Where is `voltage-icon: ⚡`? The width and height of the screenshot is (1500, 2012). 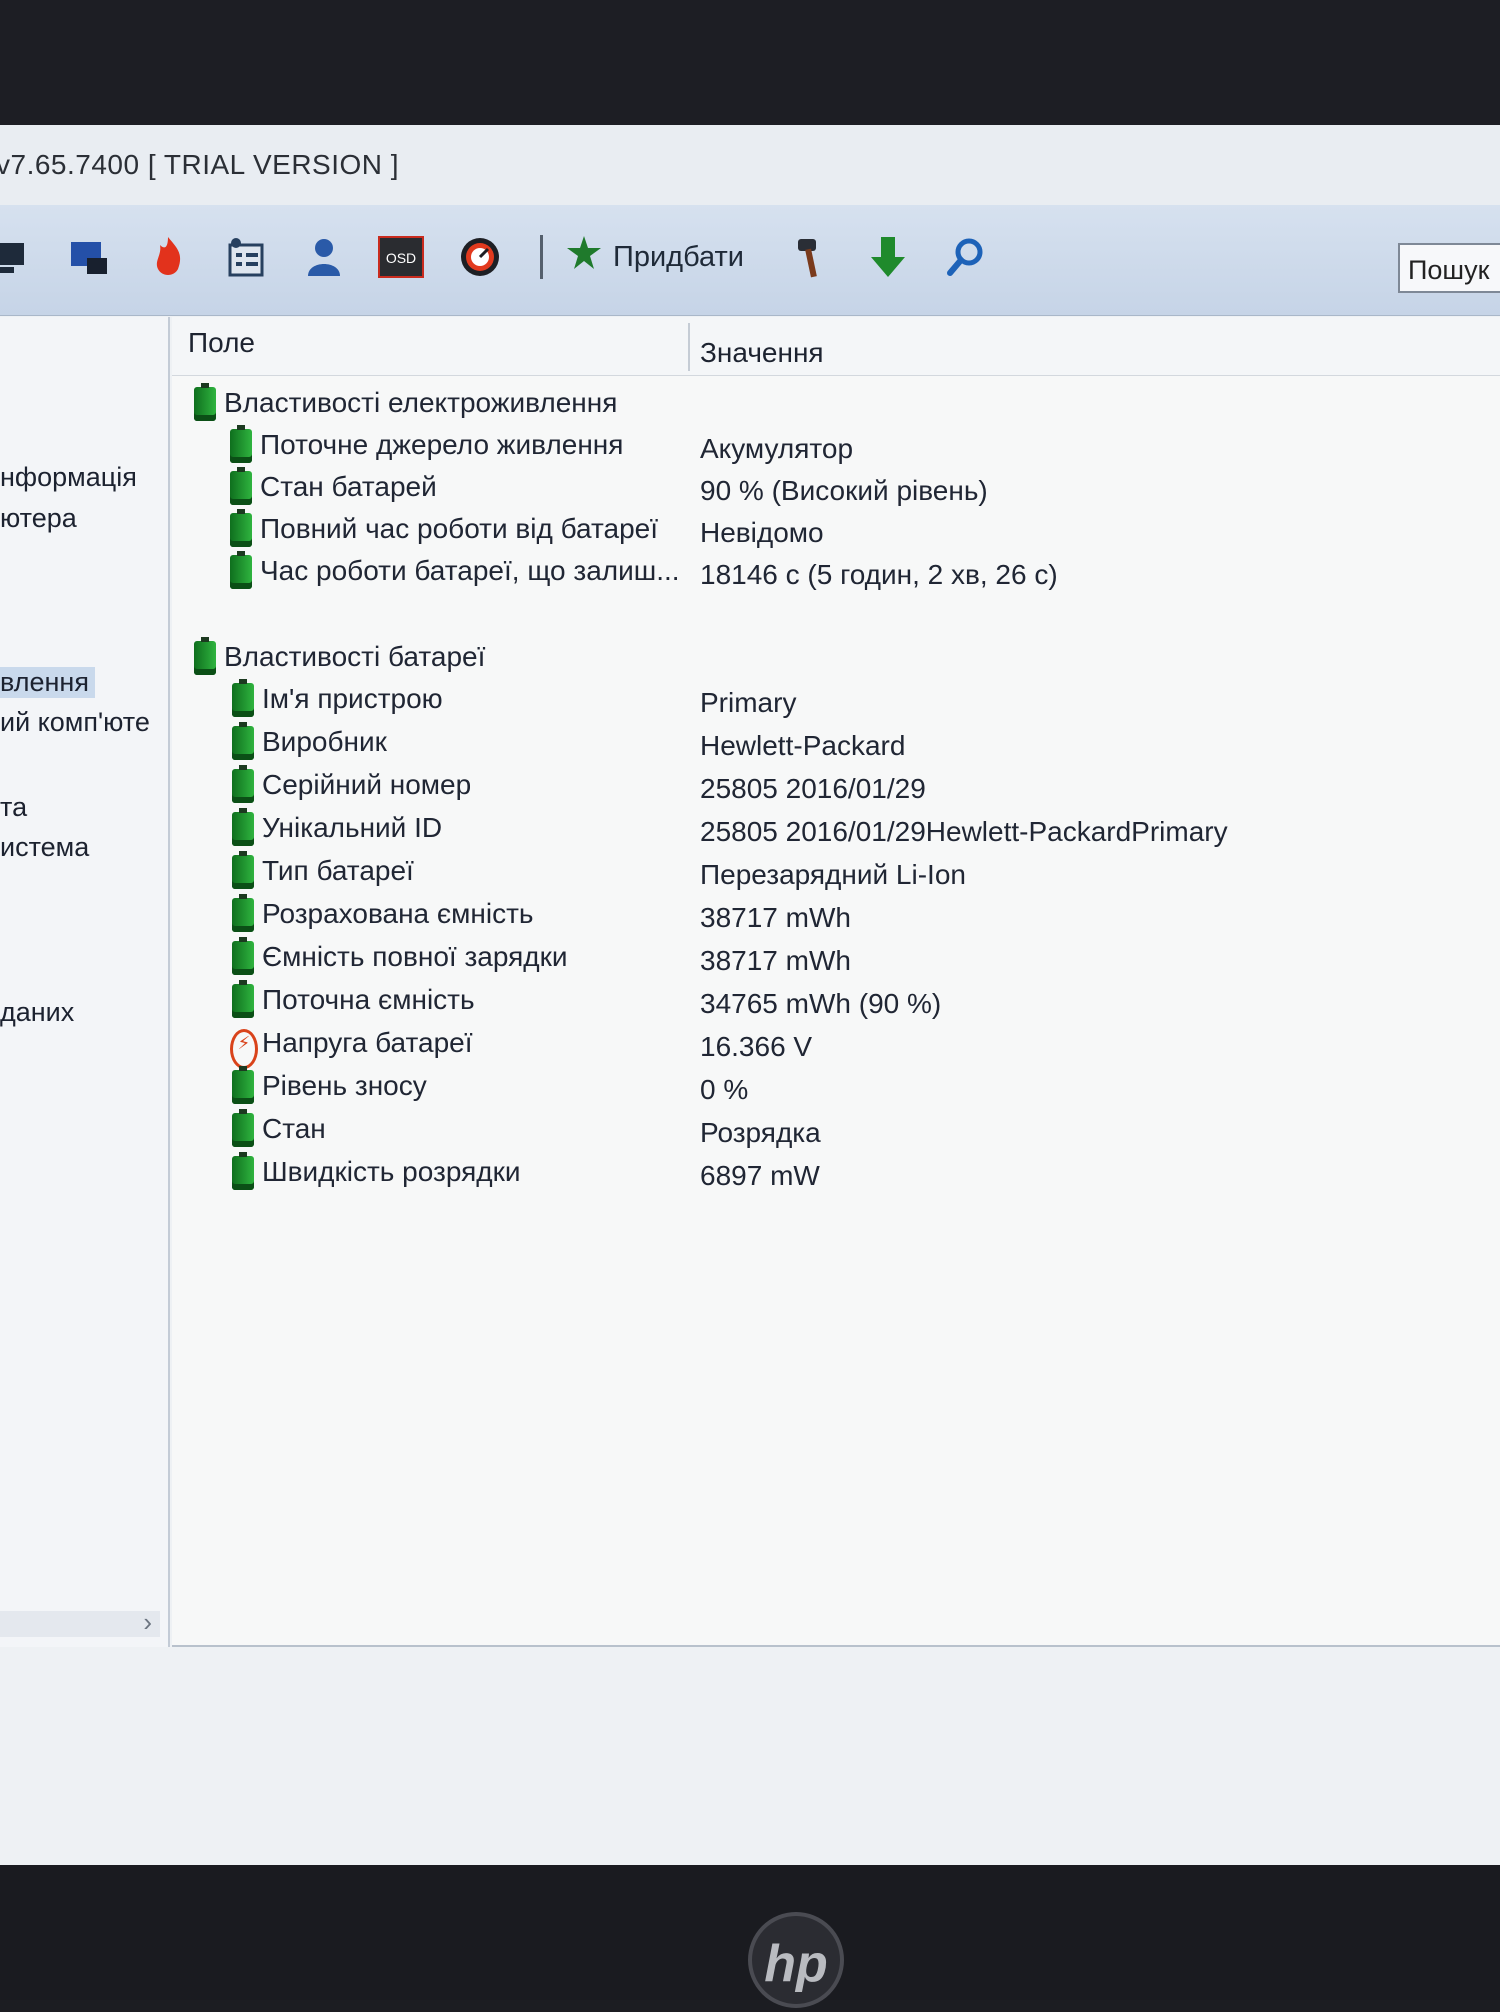
voltage-icon: ⚡ is located at coordinates (244, 1049).